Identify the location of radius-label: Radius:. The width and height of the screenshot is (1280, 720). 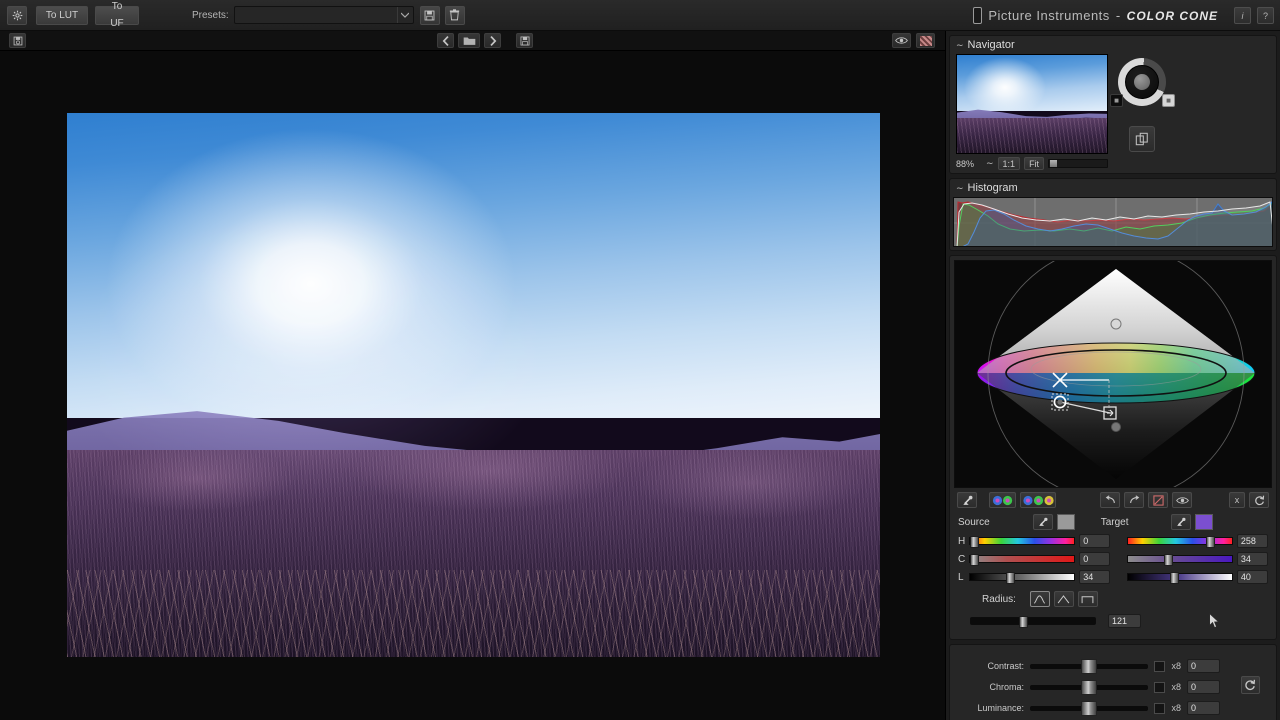
(999, 599).